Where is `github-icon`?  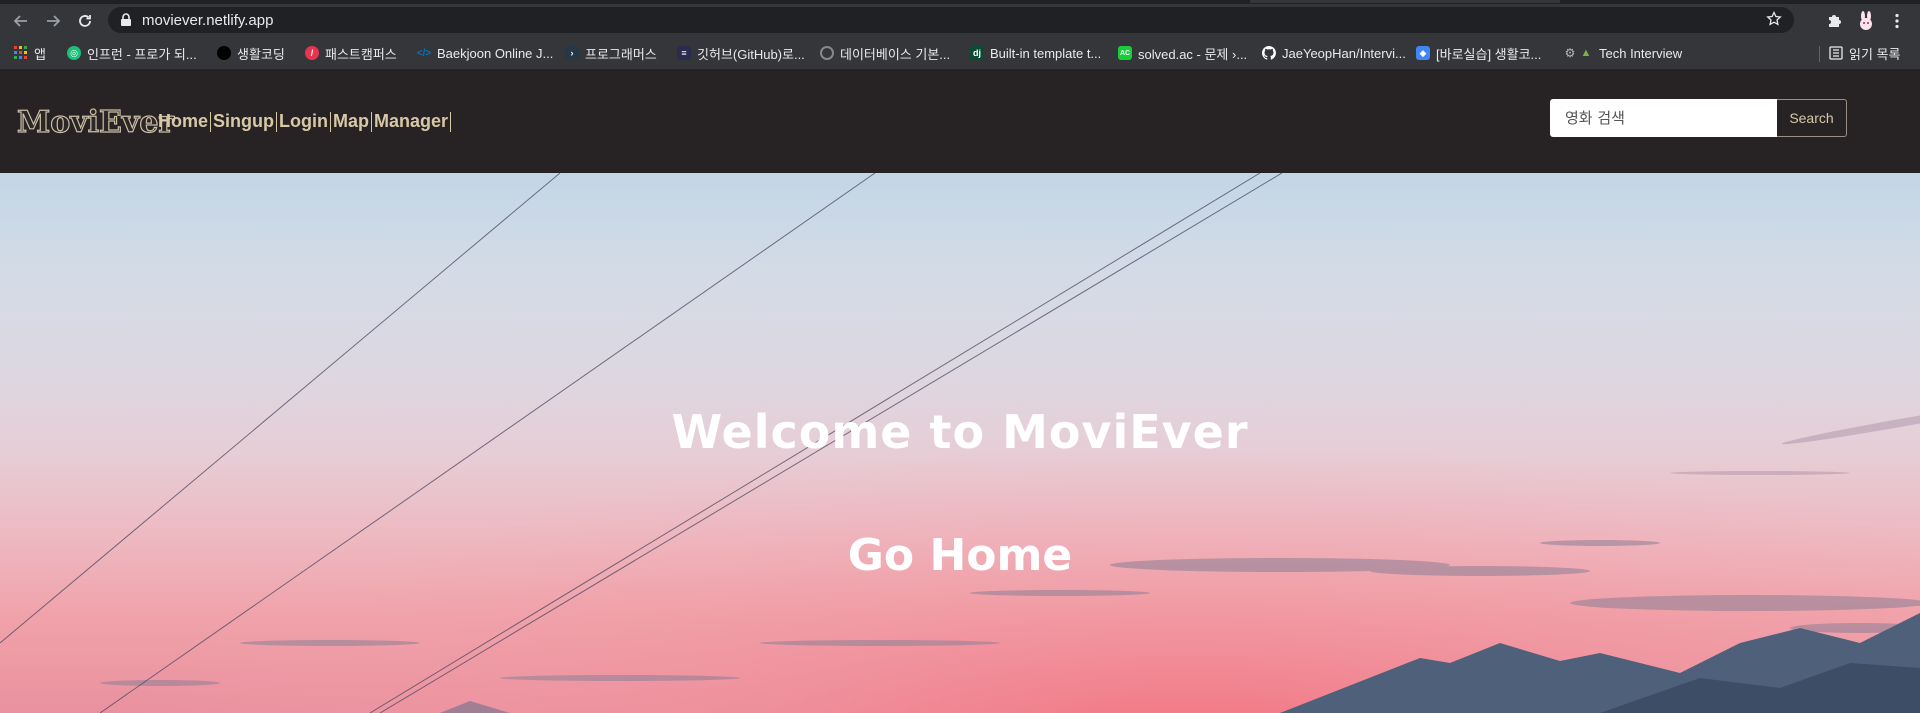
github-icon is located at coordinates (1269, 53).